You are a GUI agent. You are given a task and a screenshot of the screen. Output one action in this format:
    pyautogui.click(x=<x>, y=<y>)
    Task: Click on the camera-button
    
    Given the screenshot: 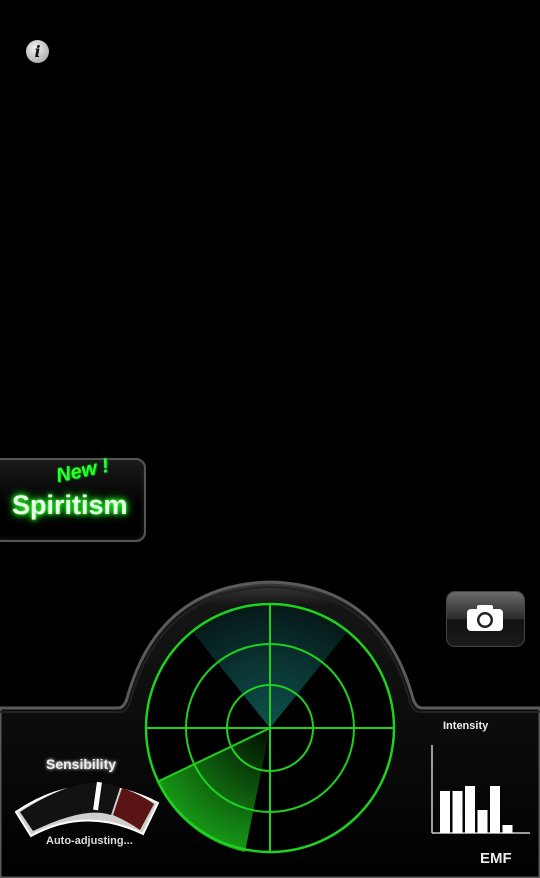 What is the action you would take?
    pyautogui.click(x=485, y=619)
    